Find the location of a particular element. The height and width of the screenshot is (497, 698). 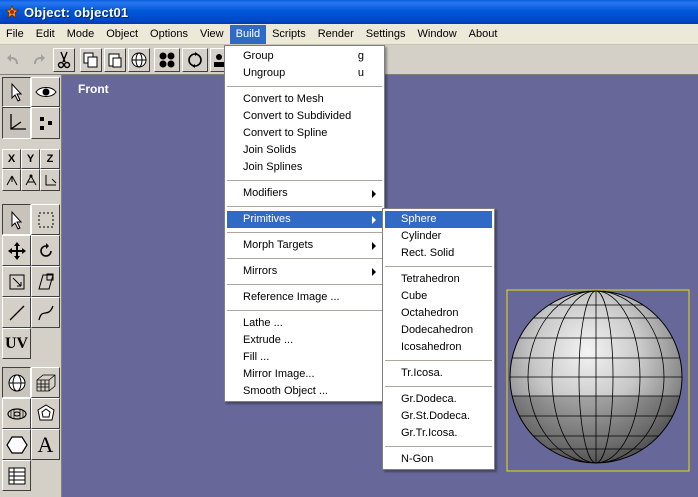

build-ungroup: Ungroup u is located at coordinates (304, 73).